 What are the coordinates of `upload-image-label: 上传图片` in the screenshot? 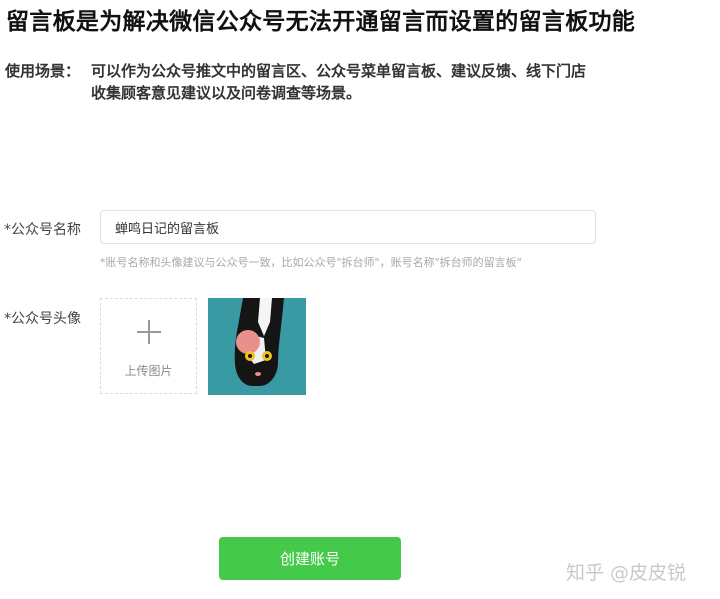 It's located at (148, 371).